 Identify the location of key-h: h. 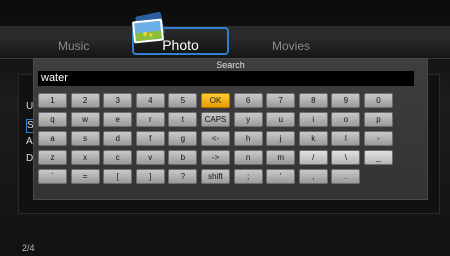
(248, 138).